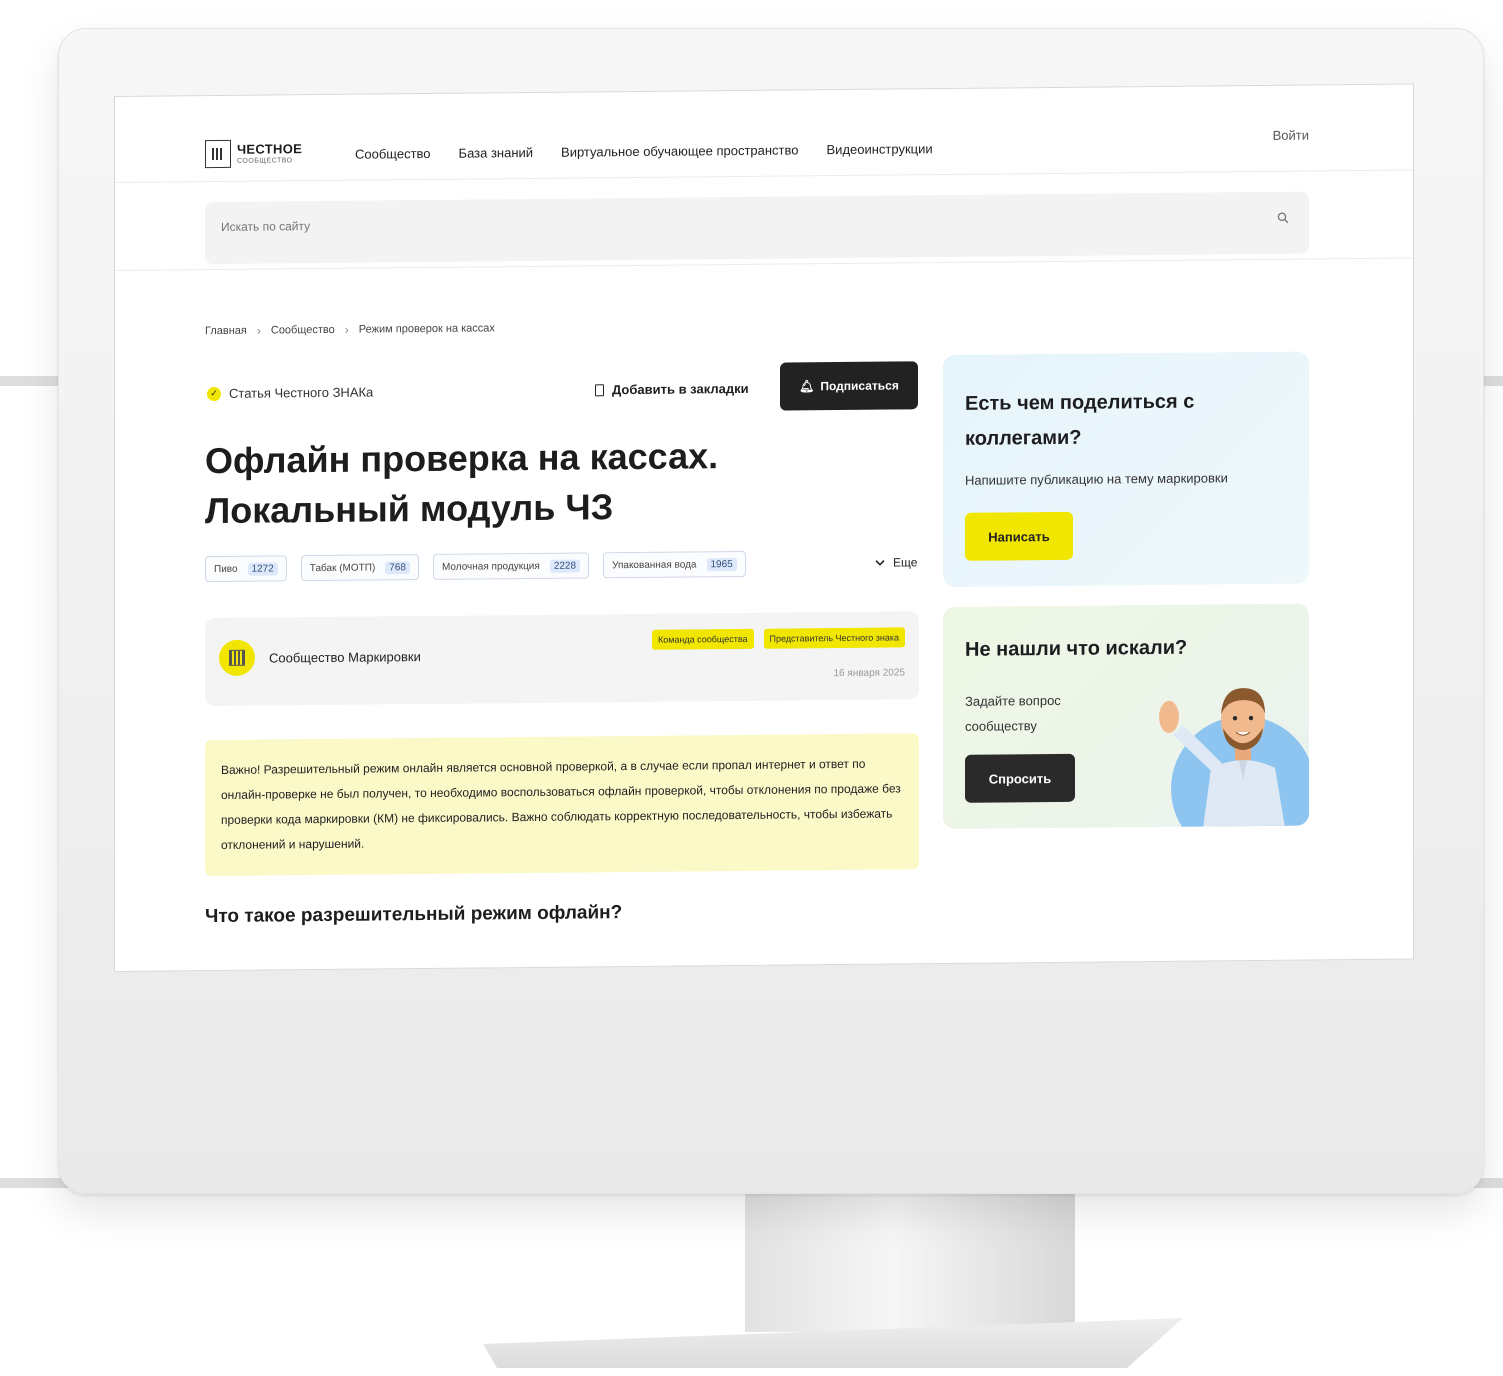 Image resolution: width=1503 pixels, height=1376 pixels. I want to click on subscribe-button: 🔔︎ Подписаться, so click(849, 386).